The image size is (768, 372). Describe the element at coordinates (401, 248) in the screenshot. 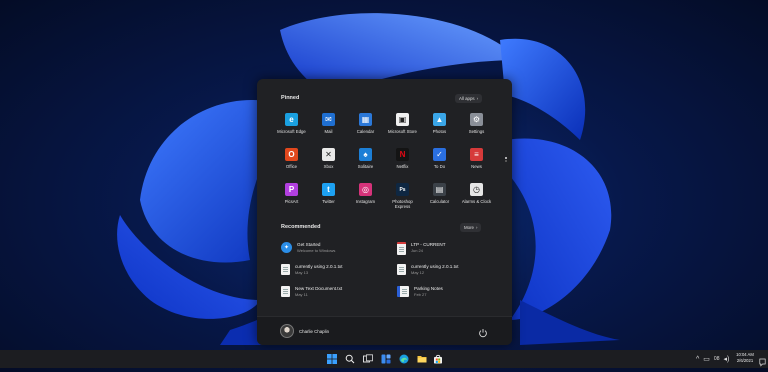

I see `pdf-document-icon` at that location.